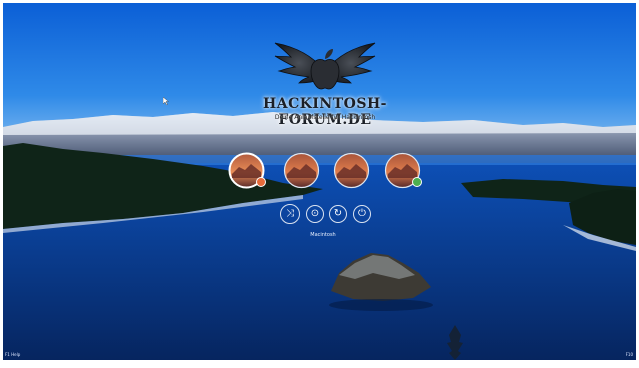 The image size is (639, 368). What do you see at coordinates (323, 235) in the screenshot?
I see `selected-entry-label: Macintosh` at bounding box center [323, 235].